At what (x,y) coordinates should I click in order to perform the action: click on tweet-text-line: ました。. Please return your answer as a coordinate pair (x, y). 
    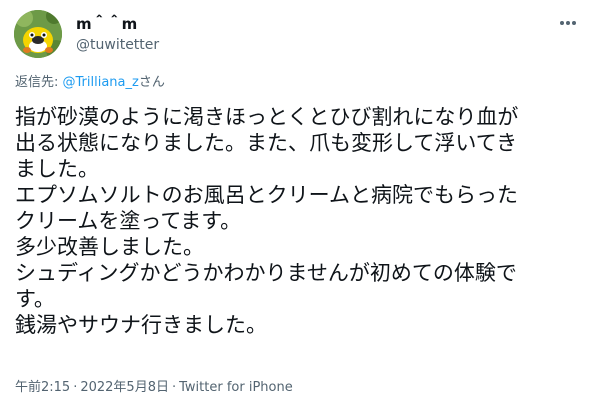
    Looking at the image, I should click on (57, 169).